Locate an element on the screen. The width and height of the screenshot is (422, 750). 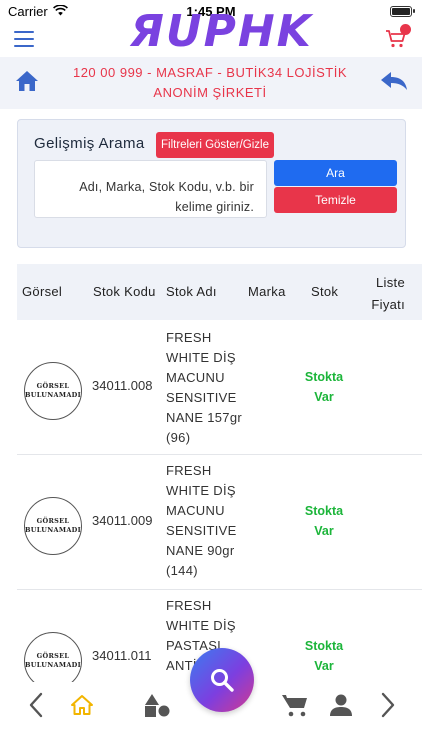
stock-code: 34011.011 is located at coordinates (122, 655).